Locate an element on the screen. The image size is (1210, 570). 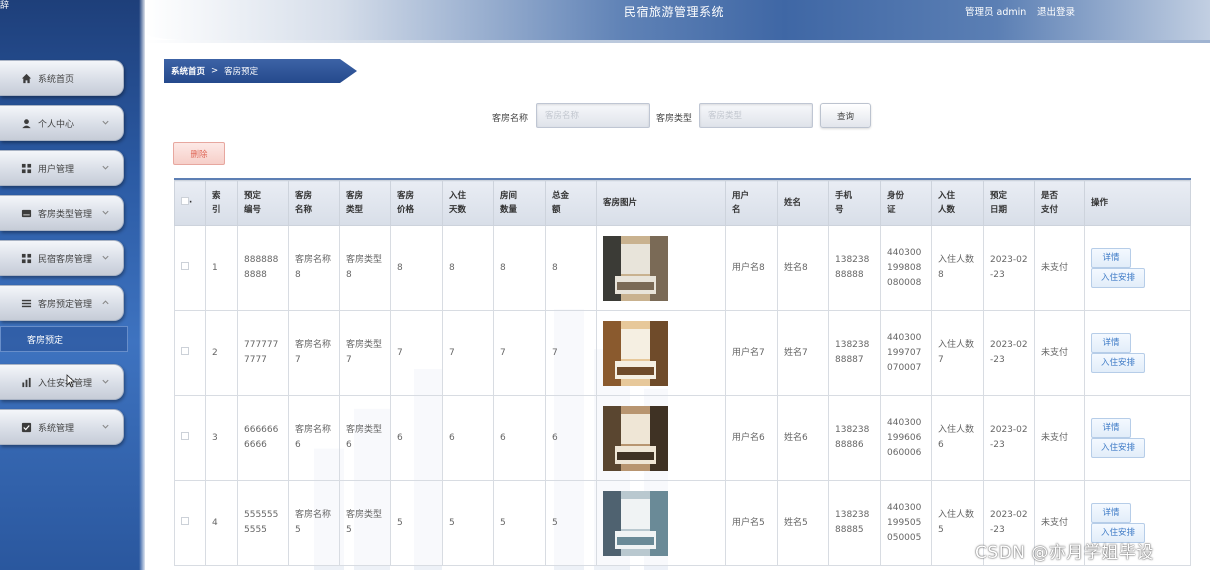
cell-price: 6 is located at coordinates (416, 438).